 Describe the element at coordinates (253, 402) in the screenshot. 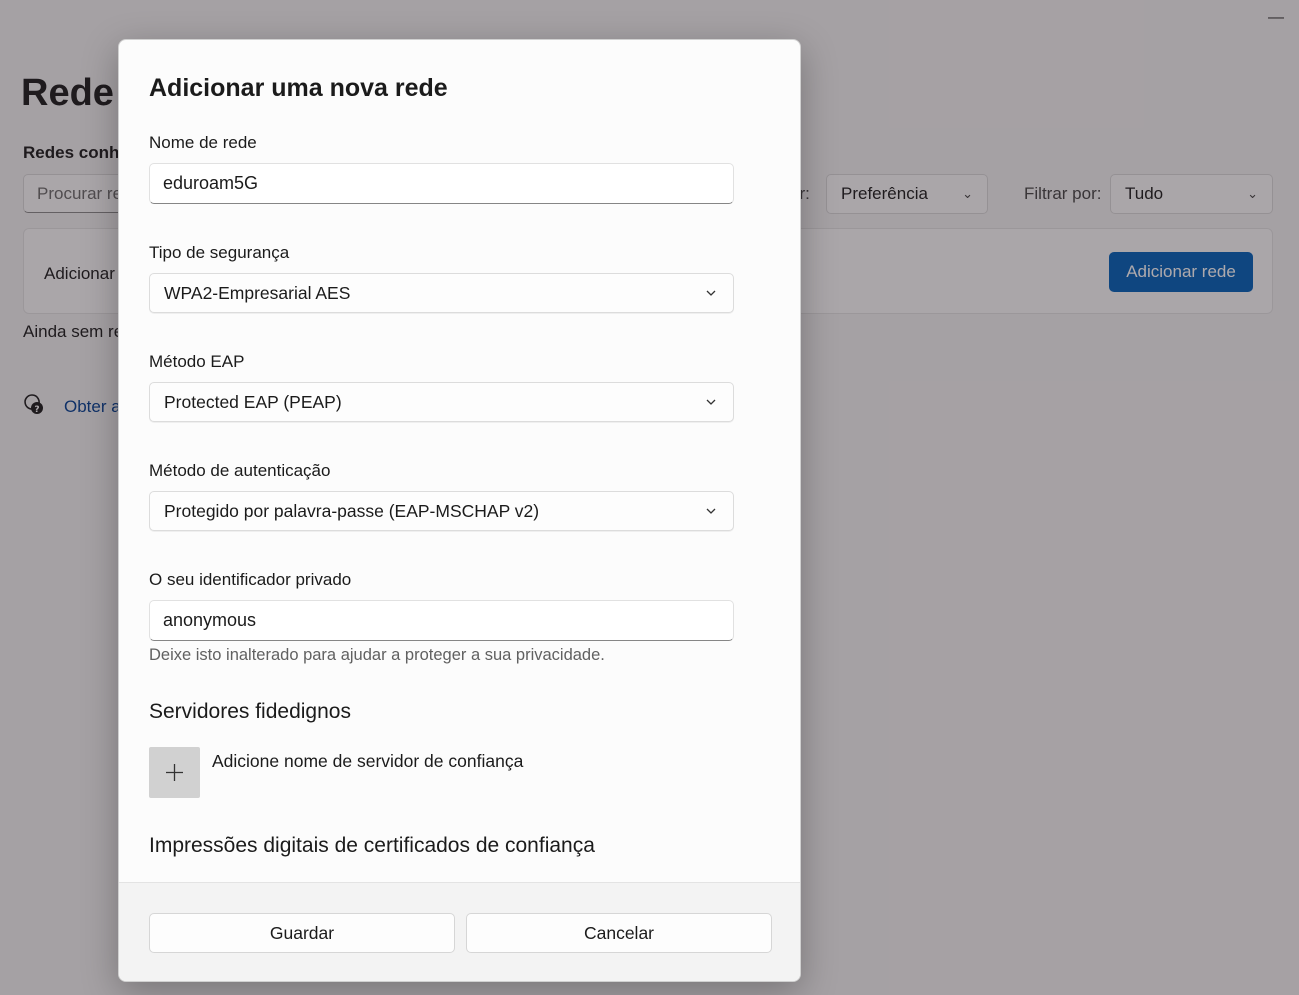

I see `eap-method-value: Protected EAP (PEAP)` at that location.